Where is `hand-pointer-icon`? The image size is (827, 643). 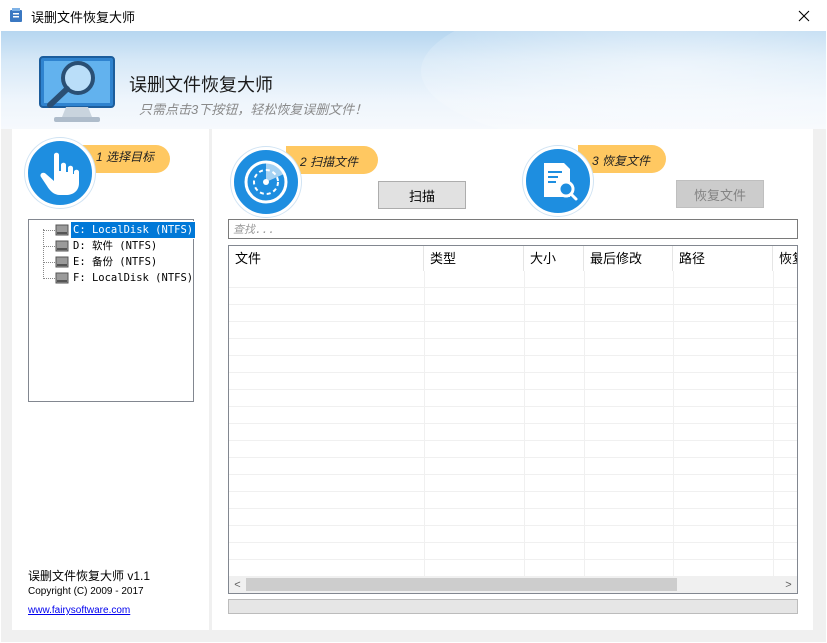
hand-pointer-icon is located at coordinates (59, 173).